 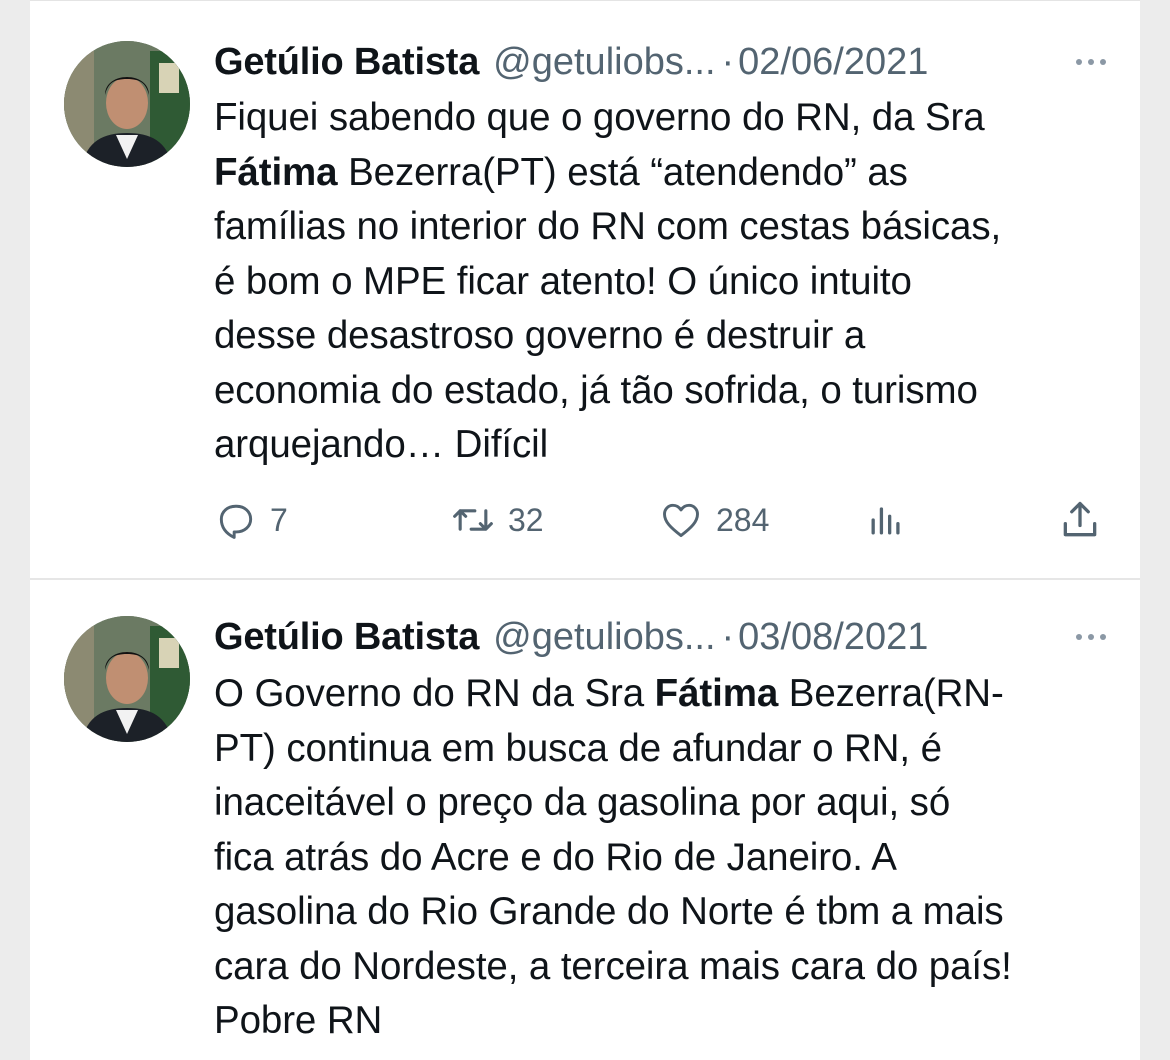 I want to click on reply-button: 7, so click(x=251, y=520).